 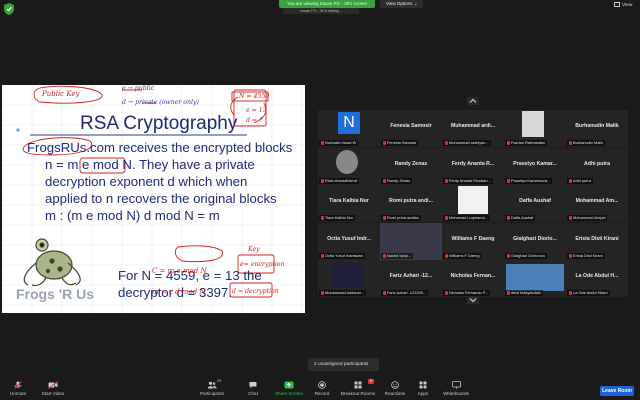 I want to click on leave-room-button: Leave Room, so click(x=617, y=391).